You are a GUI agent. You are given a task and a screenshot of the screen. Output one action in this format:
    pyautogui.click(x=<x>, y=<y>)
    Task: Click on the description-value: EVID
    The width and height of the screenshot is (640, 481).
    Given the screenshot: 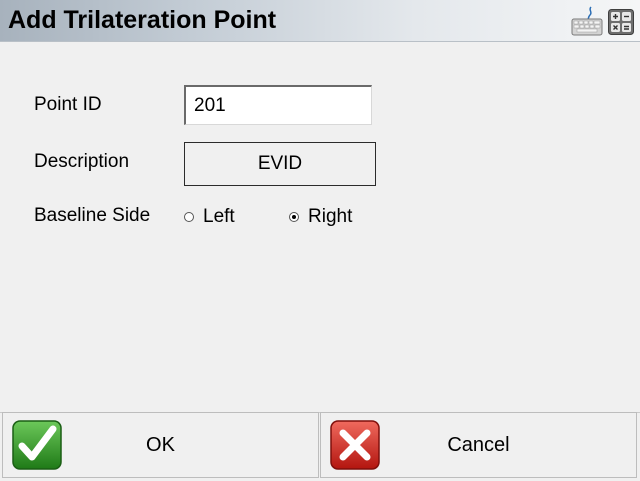 What is the action you would take?
    pyautogui.click(x=280, y=163)
    